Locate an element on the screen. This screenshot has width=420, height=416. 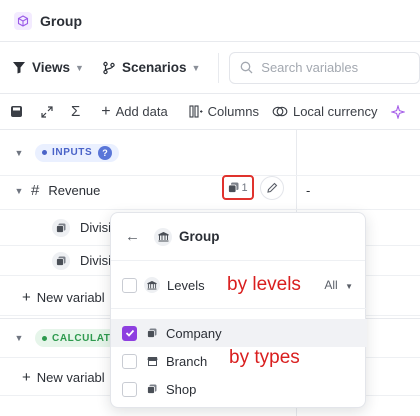
save-button is located at coordinates (19, 111).